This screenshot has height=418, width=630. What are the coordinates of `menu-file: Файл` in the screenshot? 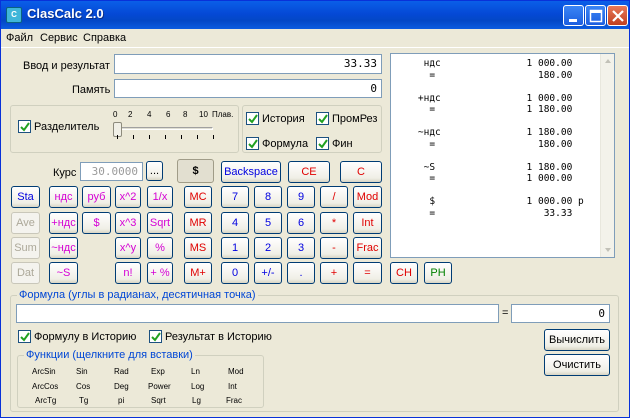 It's located at (19, 38).